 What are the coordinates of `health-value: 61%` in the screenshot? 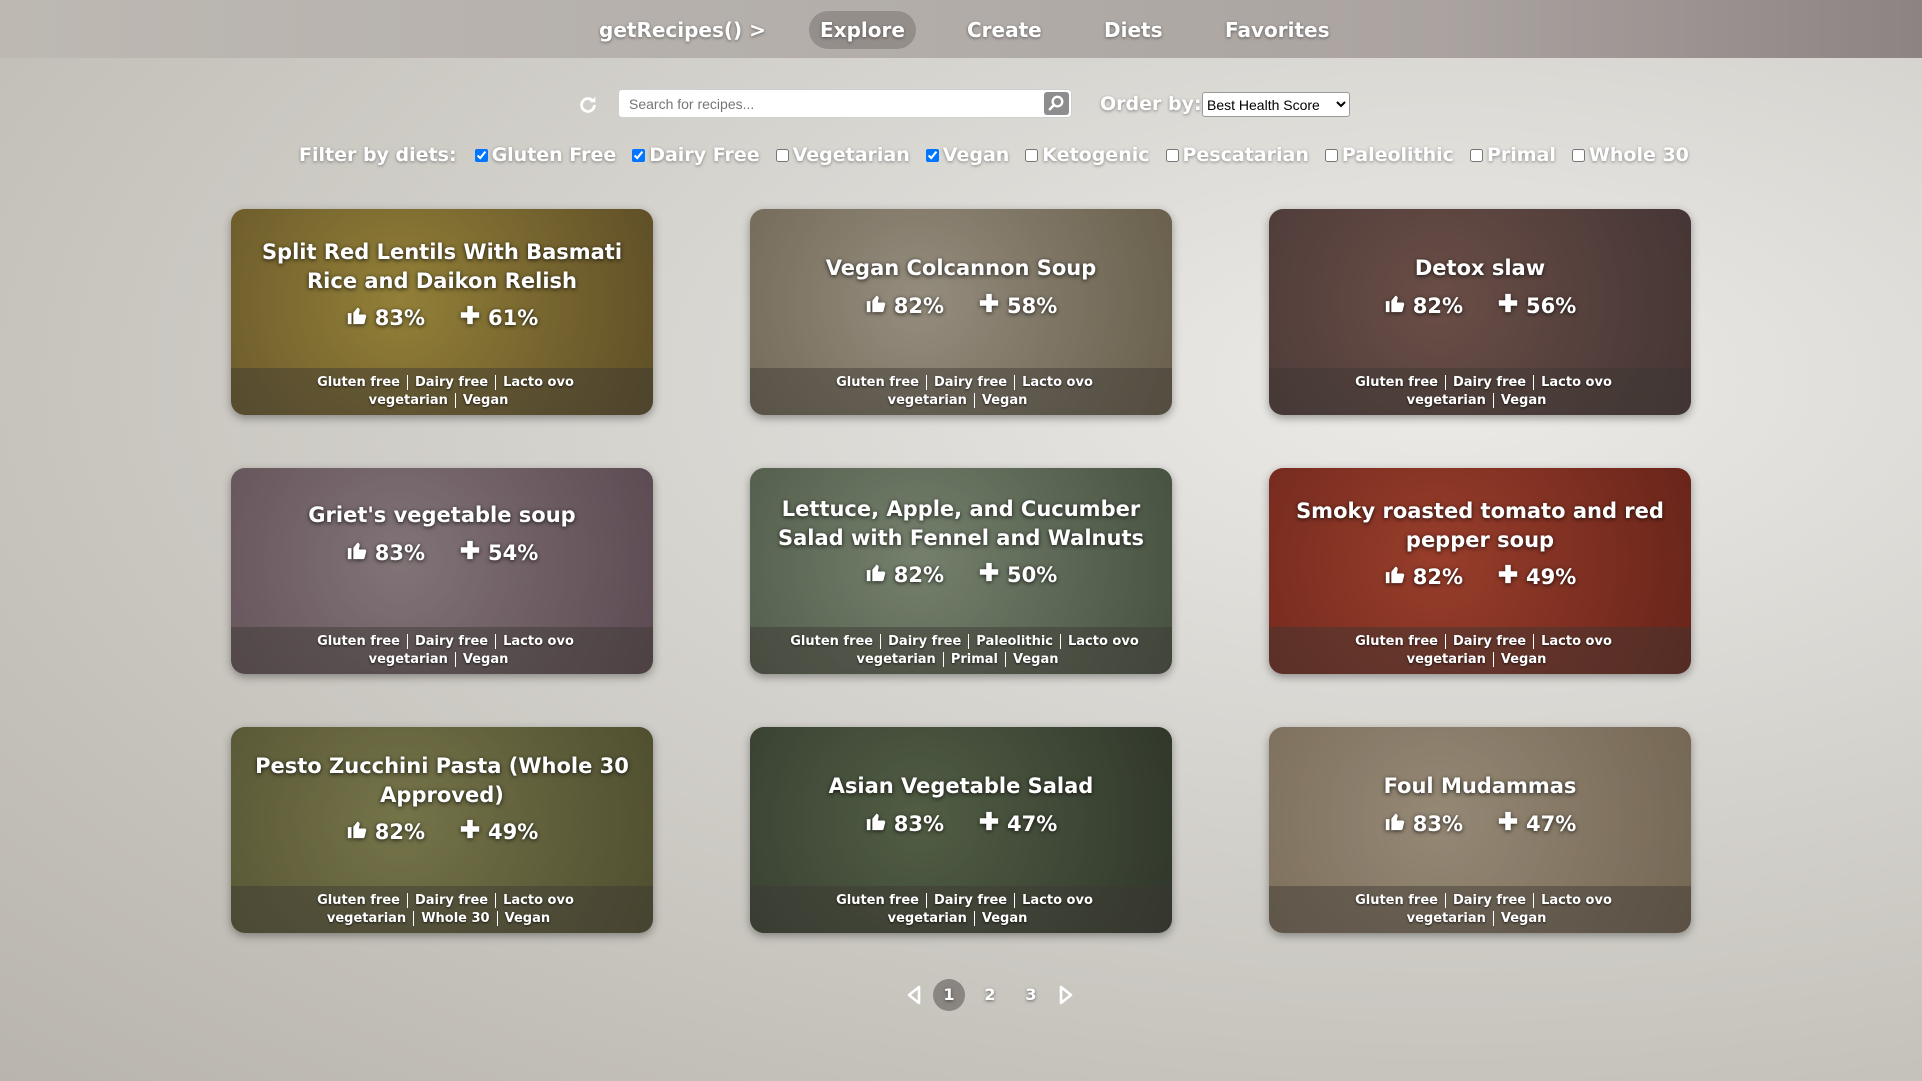 It's located at (513, 317).